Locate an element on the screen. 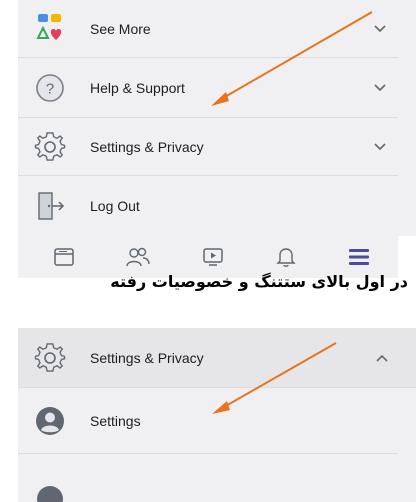  menu-item-label: See More is located at coordinates (120, 28).